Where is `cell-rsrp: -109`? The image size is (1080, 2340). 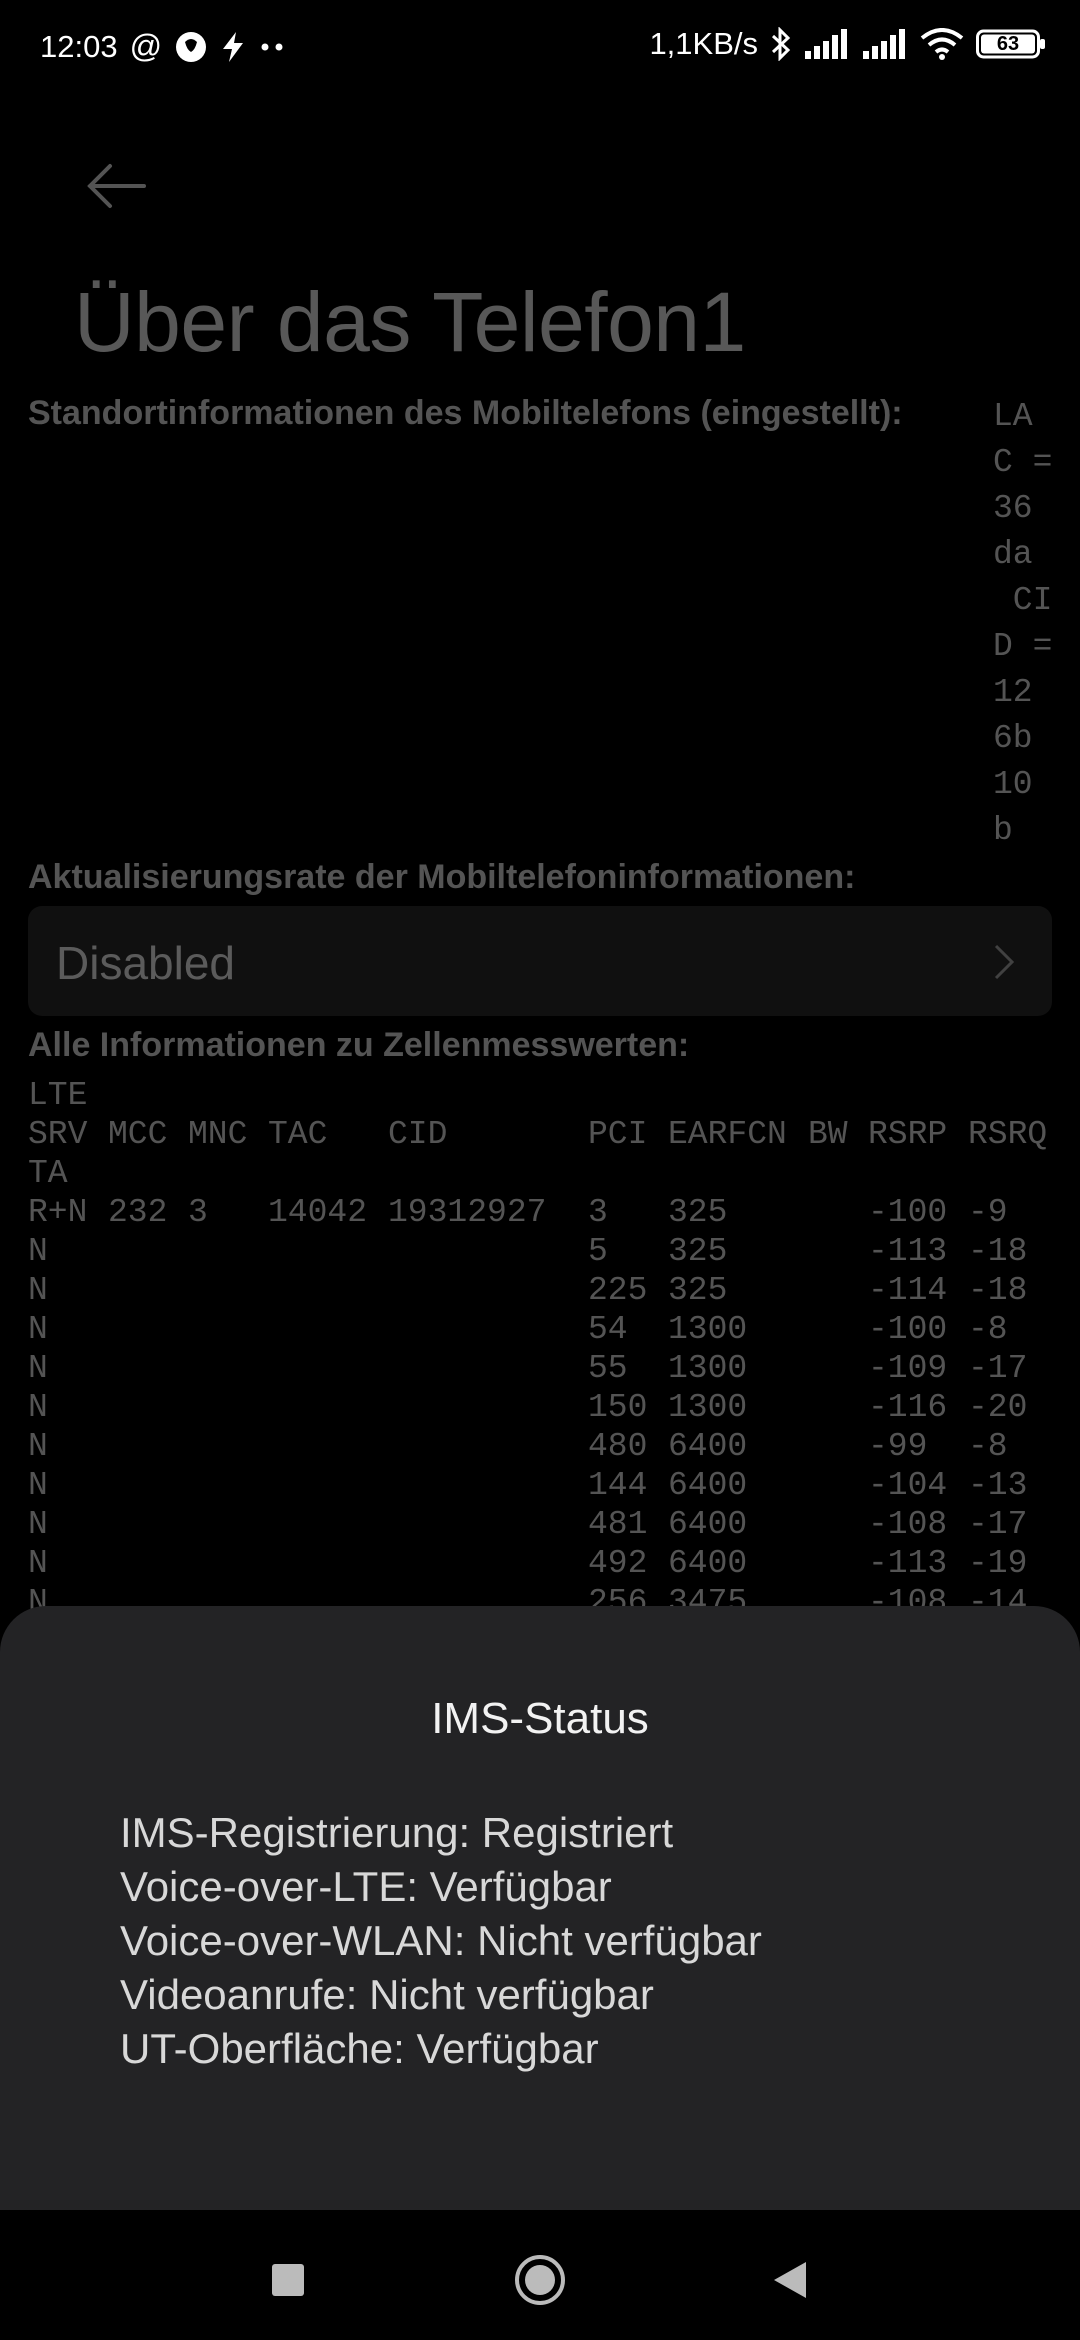 cell-rsrp: -109 is located at coordinates (908, 1368).